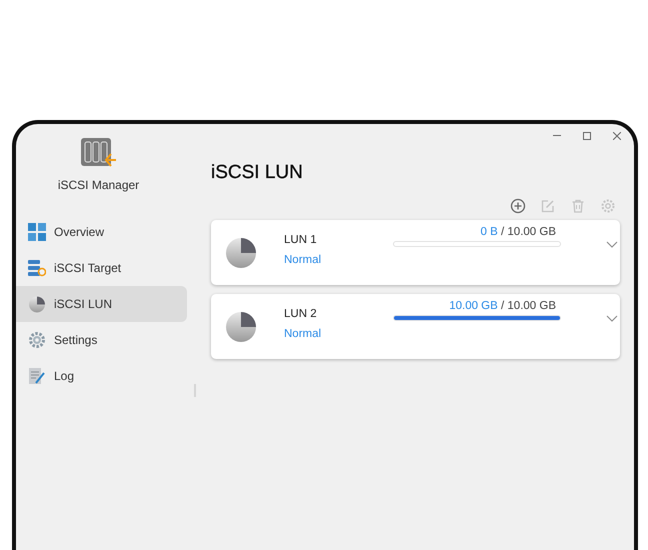  What do you see at coordinates (37, 304) in the screenshot?
I see `pie-icon` at bounding box center [37, 304].